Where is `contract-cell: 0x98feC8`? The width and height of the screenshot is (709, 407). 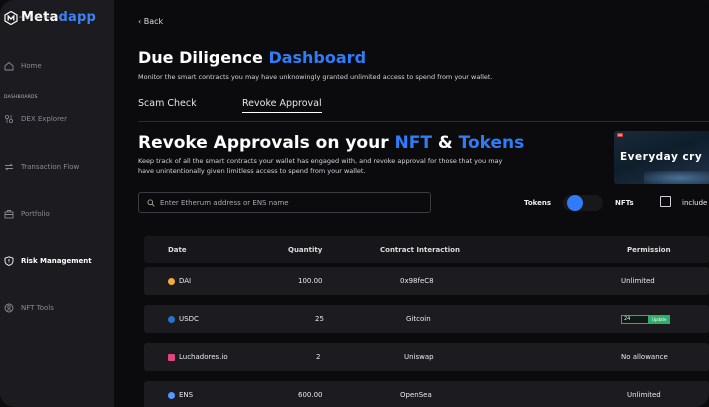 contract-cell: 0x98feC8 is located at coordinates (417, 281).